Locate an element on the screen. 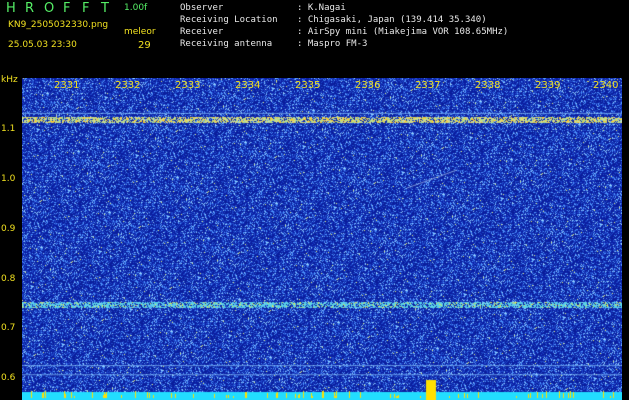 The width and height of the screenshot is (629, 400). x-tick-label: 2336 is located at coordinates (368, 85).